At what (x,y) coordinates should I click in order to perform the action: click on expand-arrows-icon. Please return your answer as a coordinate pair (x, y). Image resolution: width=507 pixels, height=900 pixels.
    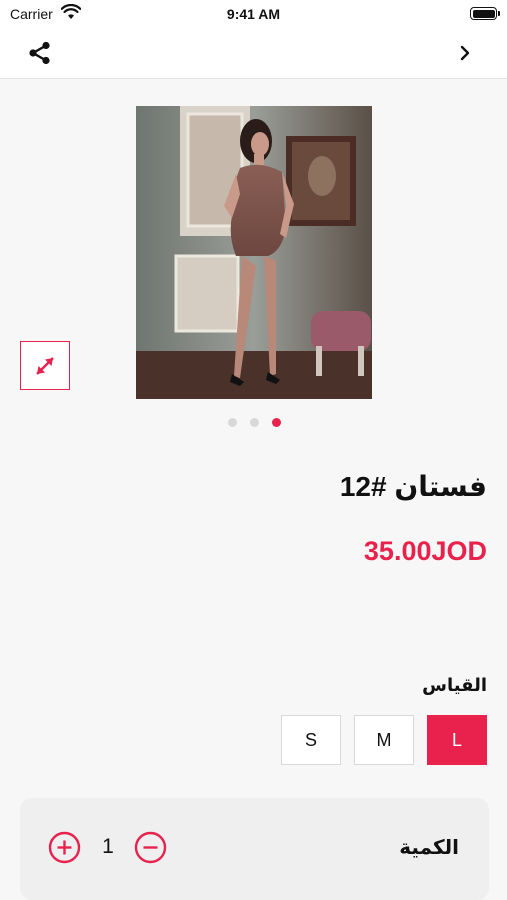
    Looking at the image, I should click on (45, 365).